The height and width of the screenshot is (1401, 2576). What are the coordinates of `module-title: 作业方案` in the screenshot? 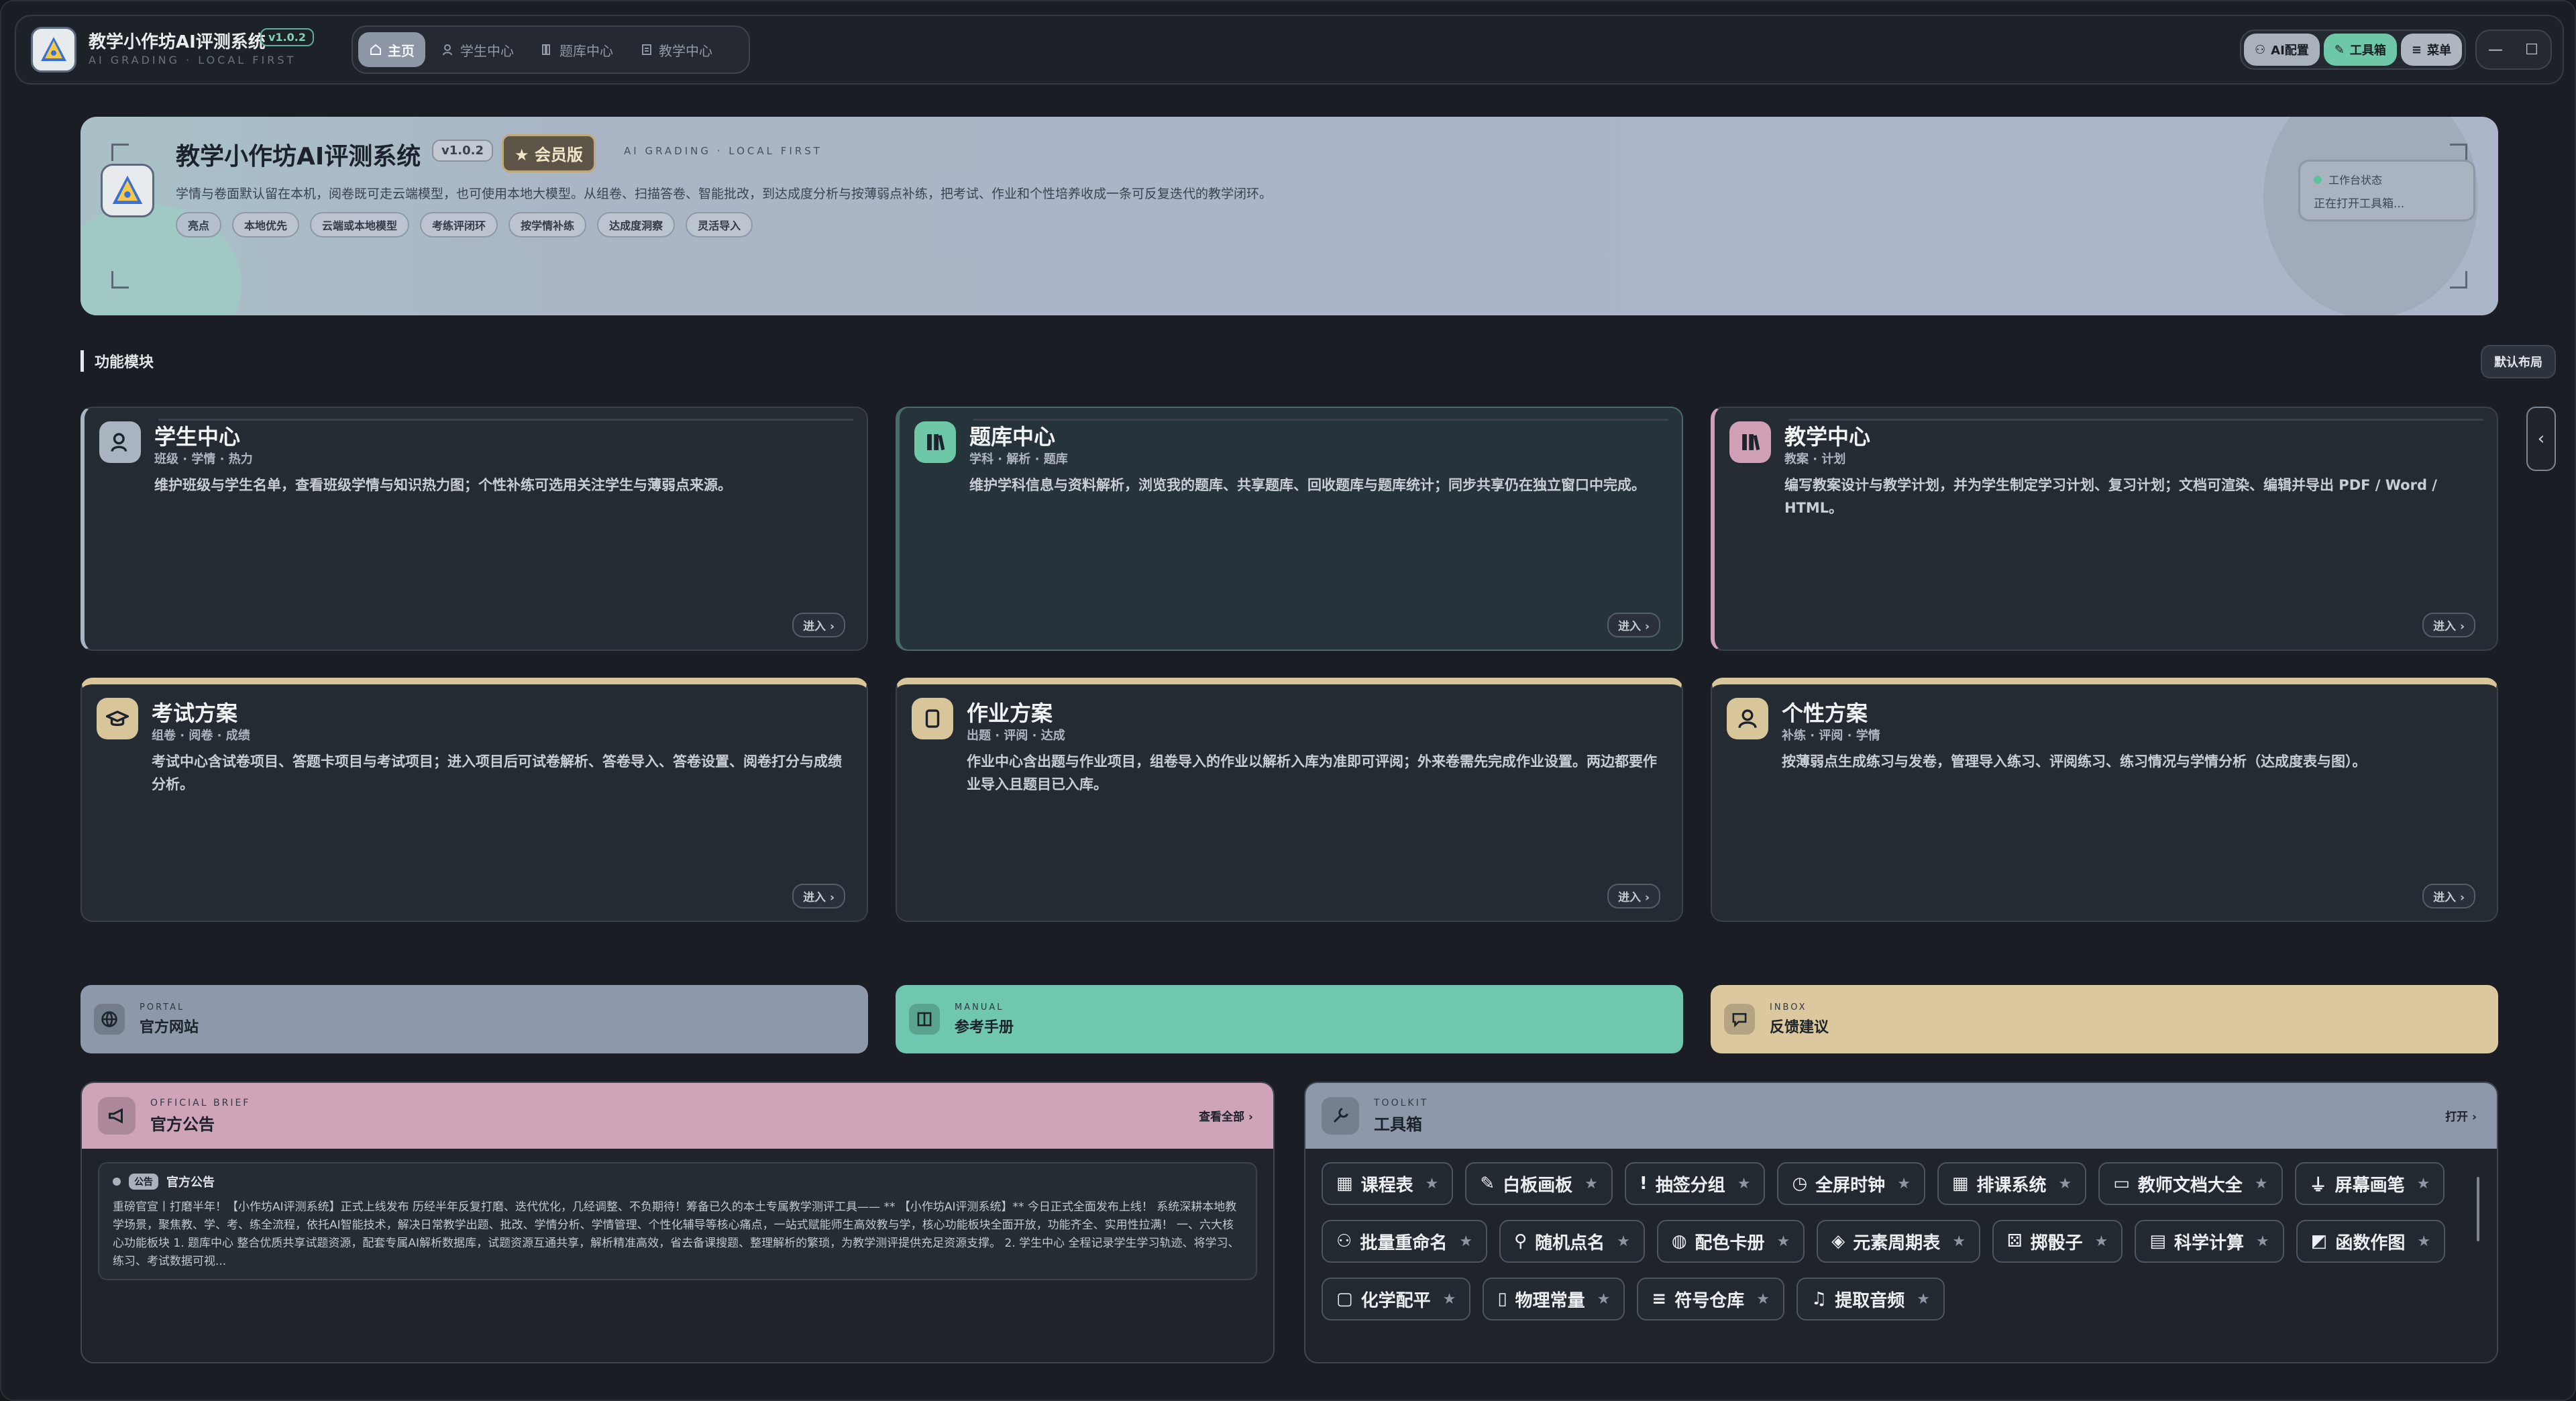 It's located at (1010, 714).